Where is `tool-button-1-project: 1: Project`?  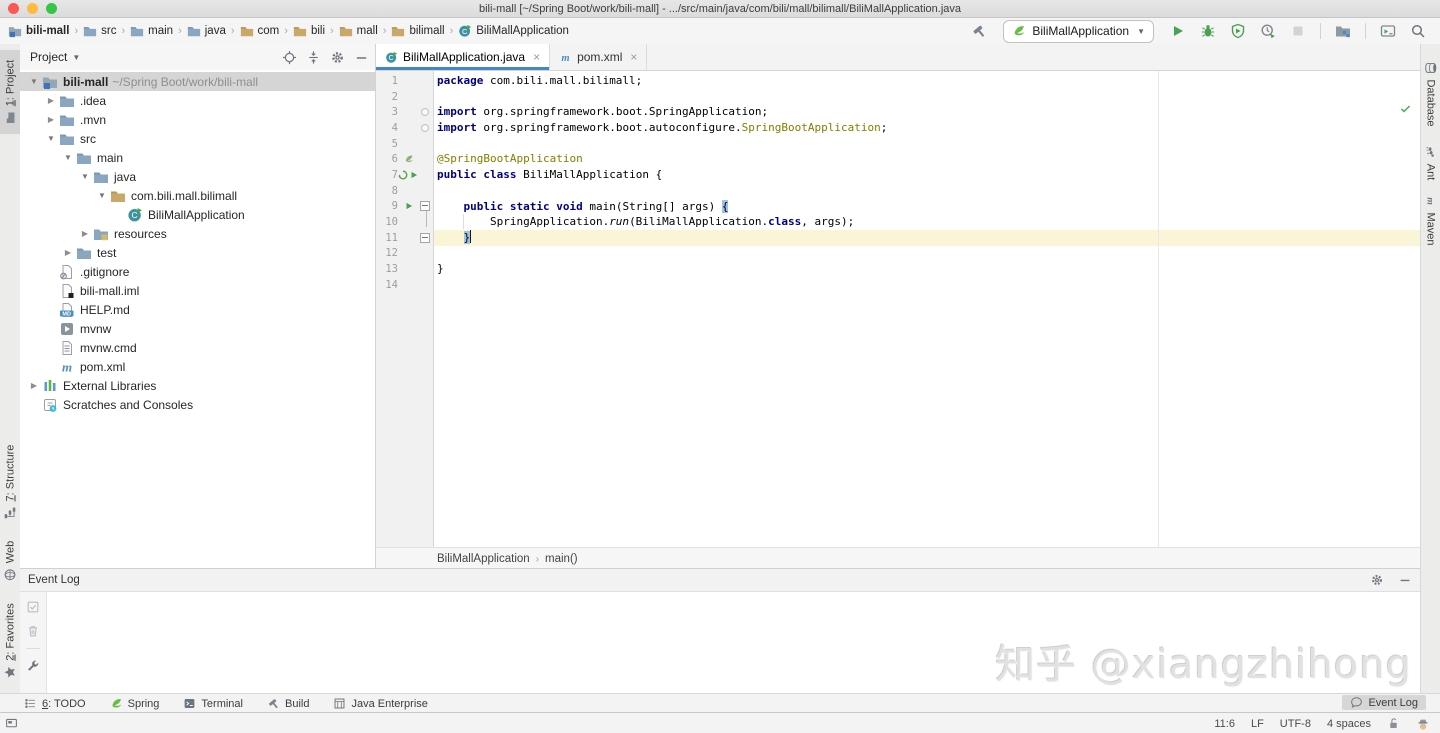
tool-button-1-project: 1: Project is located at coordinates (10, 92).